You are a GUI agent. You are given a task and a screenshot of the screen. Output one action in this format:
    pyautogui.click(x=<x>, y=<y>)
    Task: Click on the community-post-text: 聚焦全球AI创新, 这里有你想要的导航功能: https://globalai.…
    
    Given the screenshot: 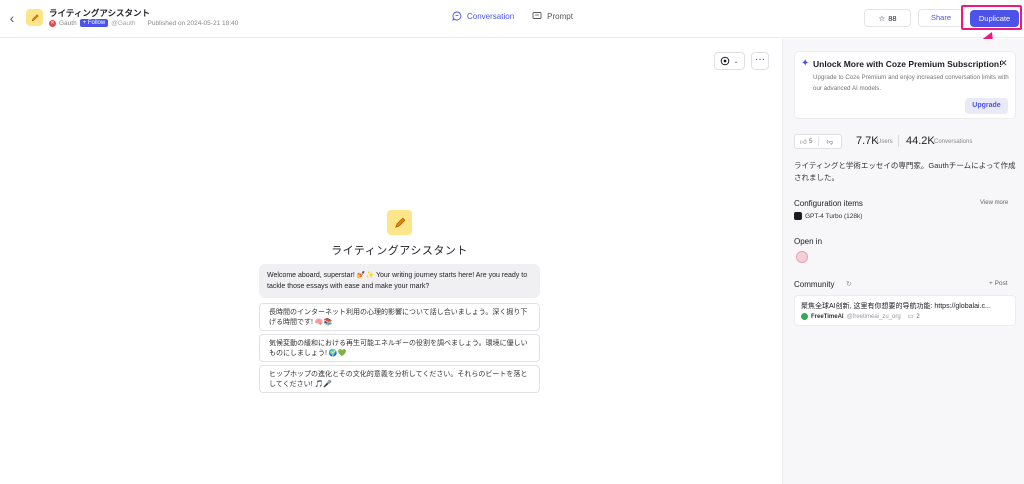 What is the action you would take?
    pyautogui.click(x=896, y=306)
    